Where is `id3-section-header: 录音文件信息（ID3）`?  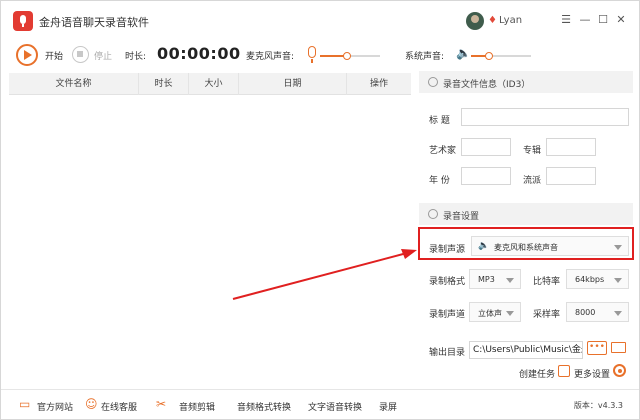
id3-section-header: 录音文件信息（ID3） is located at coordinates (526, 82).